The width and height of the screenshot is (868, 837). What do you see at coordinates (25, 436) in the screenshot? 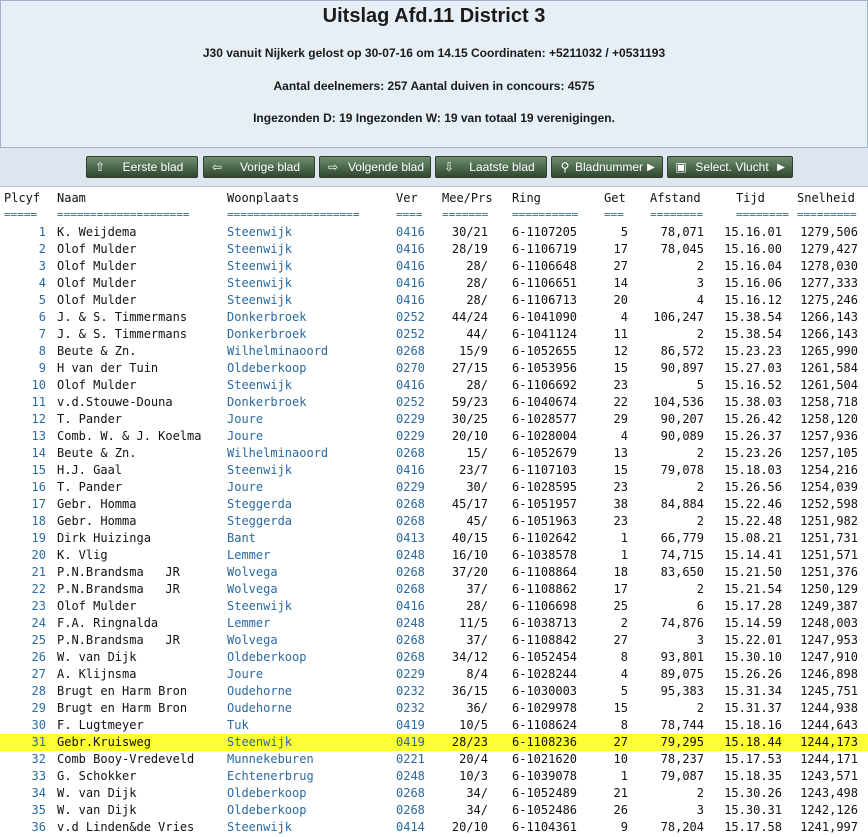
I see `cell-place: 13` at bounding box center [25, 436].